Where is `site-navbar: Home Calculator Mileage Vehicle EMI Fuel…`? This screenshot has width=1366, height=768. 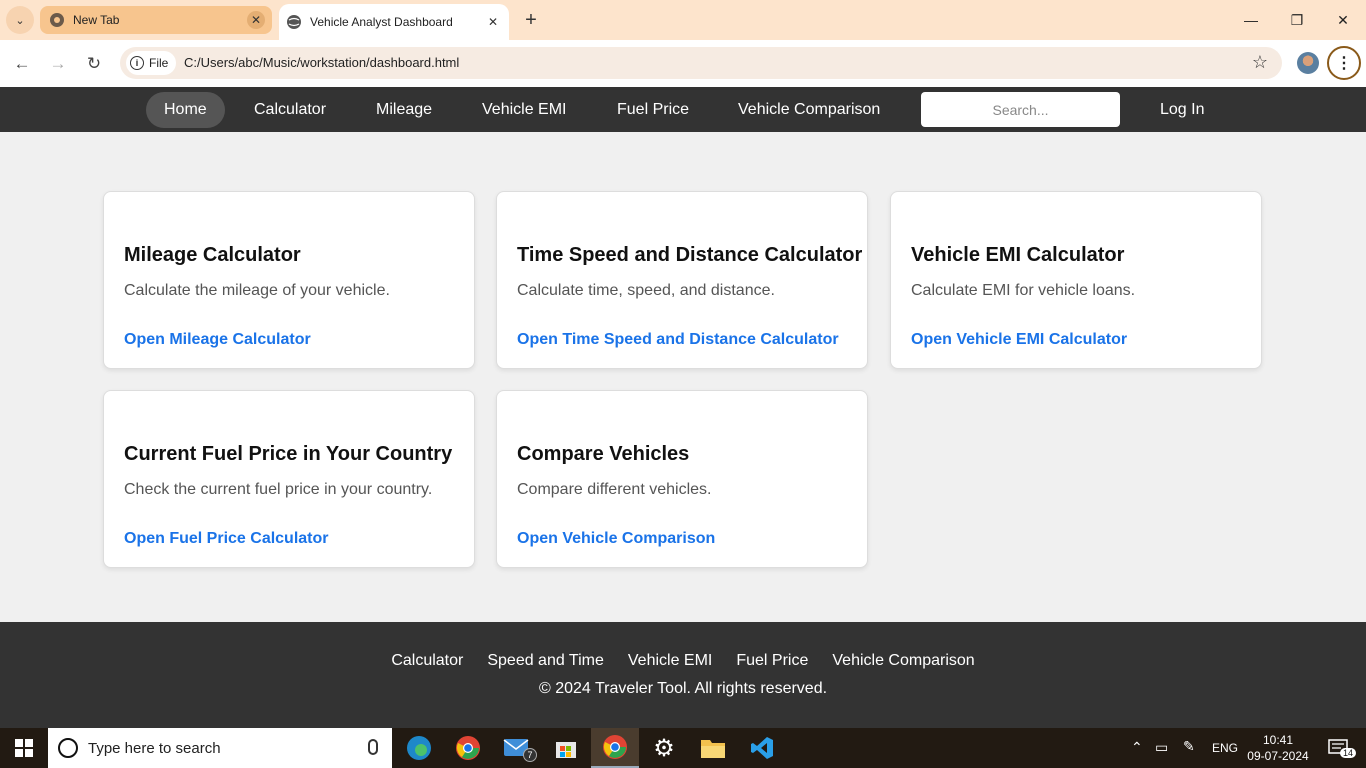 site-navbar: Home Calculator Mileage Vehicle EMI Fuel… is located at coordinates (683, 109).